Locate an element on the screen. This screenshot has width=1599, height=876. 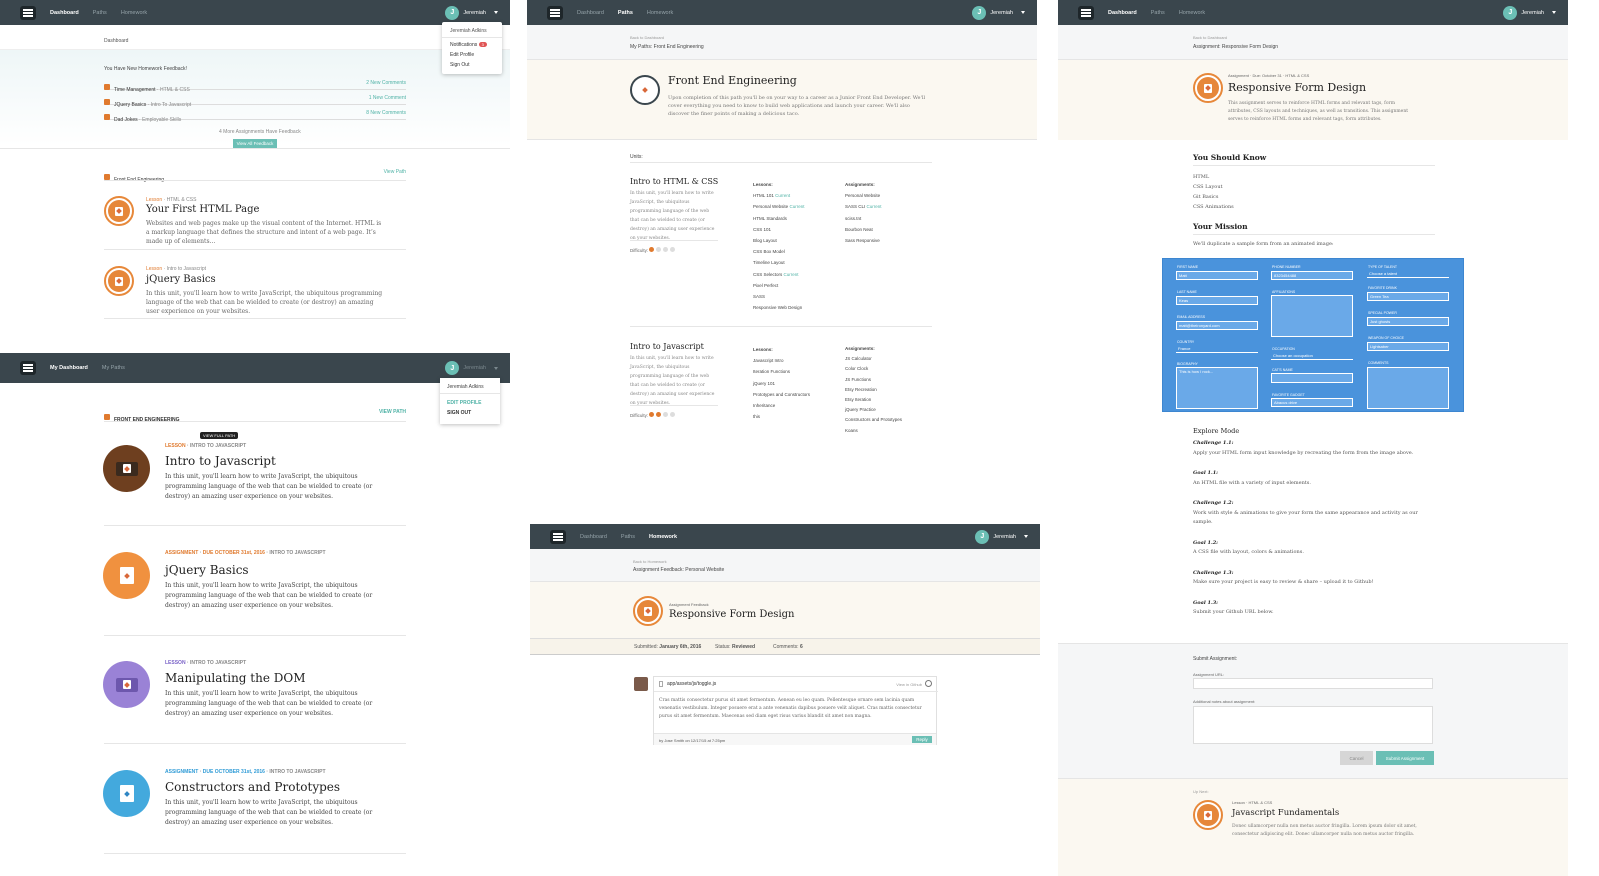
unit-title: Intro to Javascript is located at coordinates (667, 346).